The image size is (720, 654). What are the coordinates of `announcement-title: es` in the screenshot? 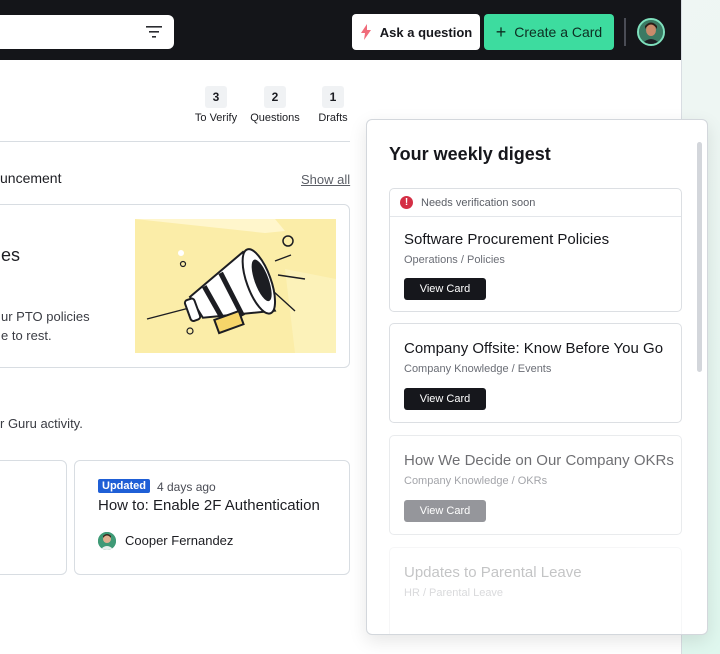 It's located at (11, 255).